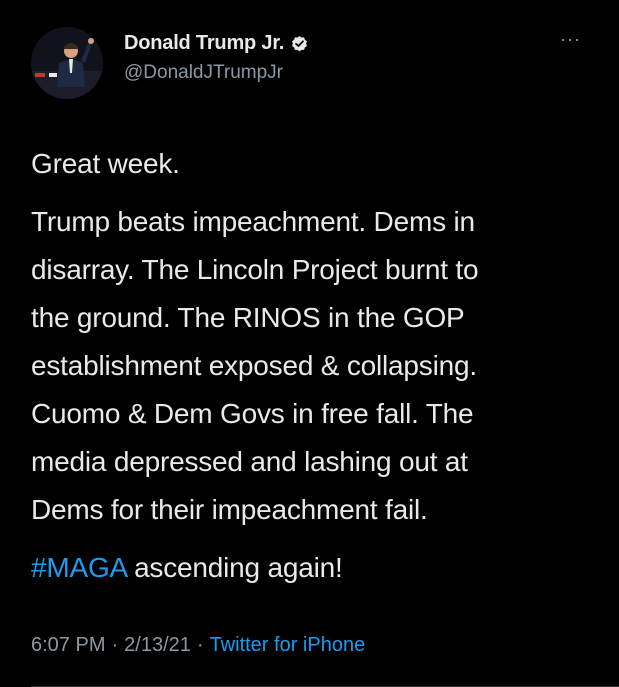 This screenshot has height=687, width=619. I want to click on tweet-time: 6:07 PM, so click(68, 645).